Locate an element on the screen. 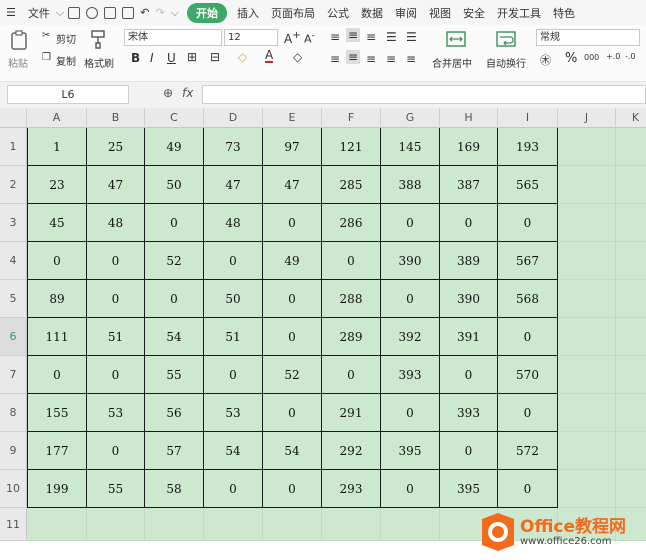 This screenshot has width=646, height=560. hamburger-icon: ☰ is located at coordinates (11, 12).